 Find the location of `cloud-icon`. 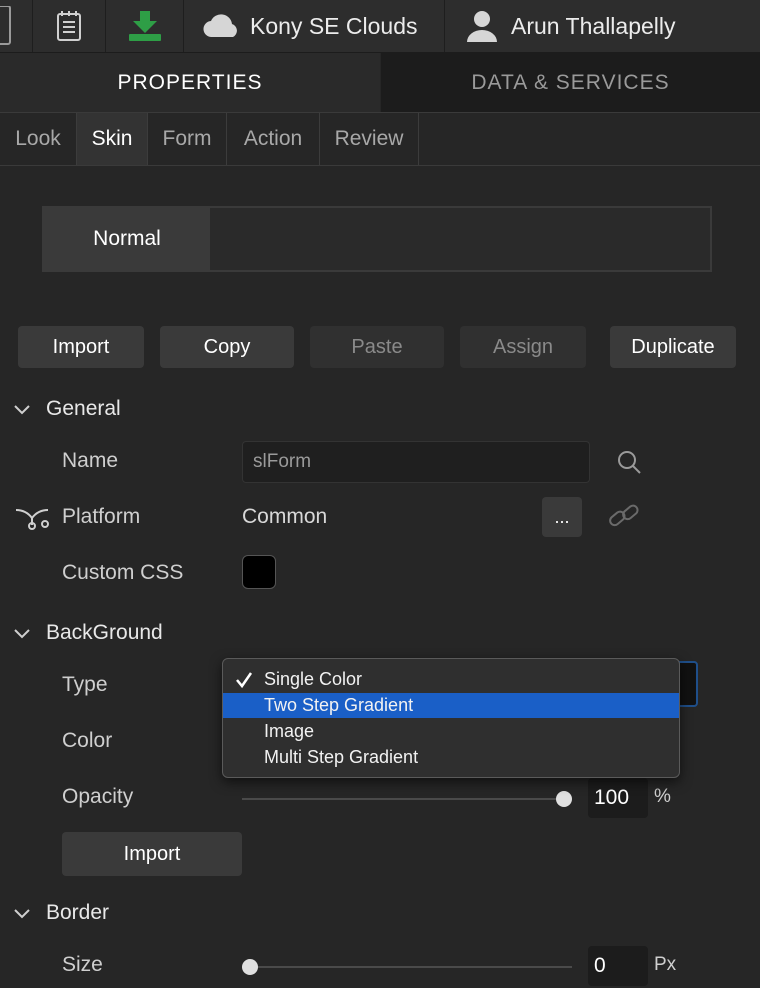

cloud-icon is located at coordinates (220, 26).